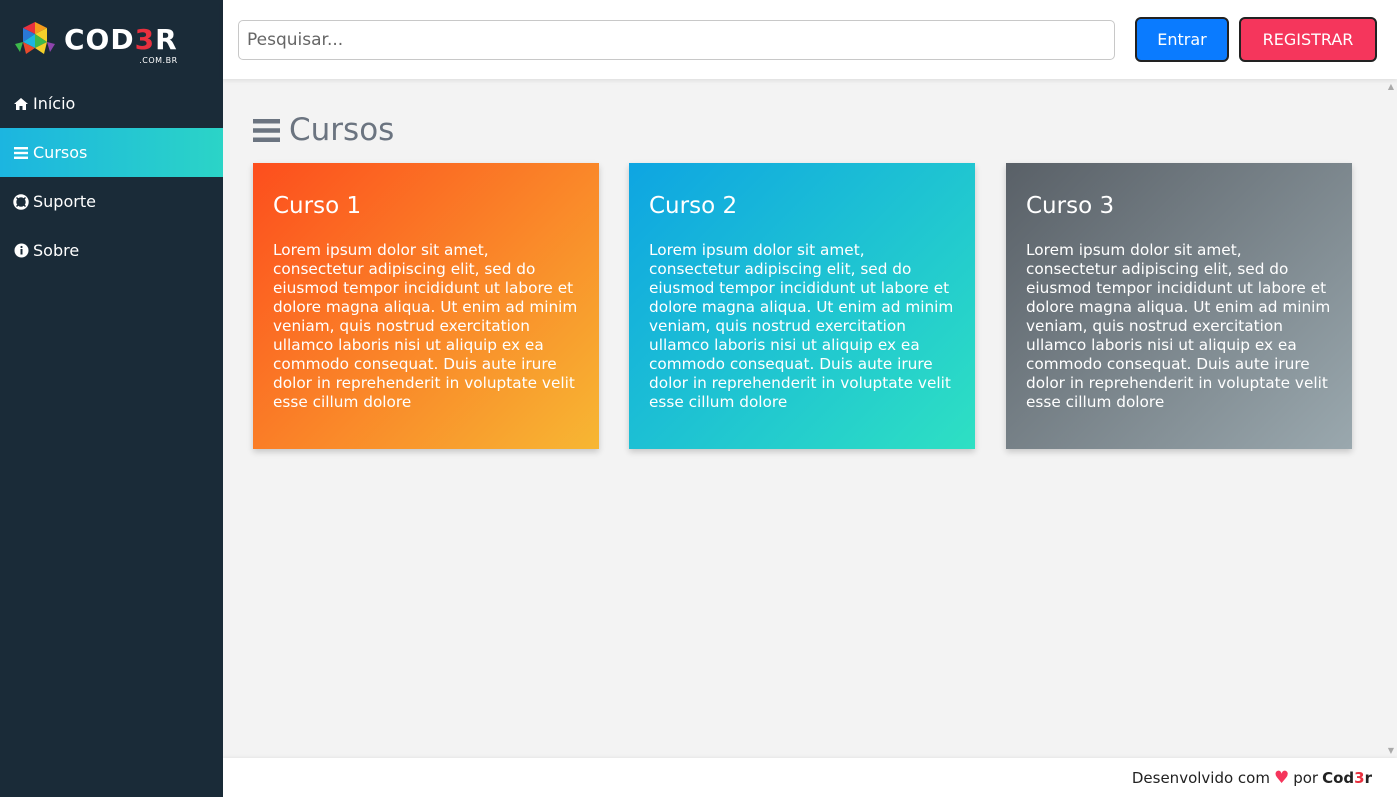  What do you see at coordinates (158, 60) in the screenshot?
I see `logo-subtitle: .COM.BR` at bounding box center [158, 60].